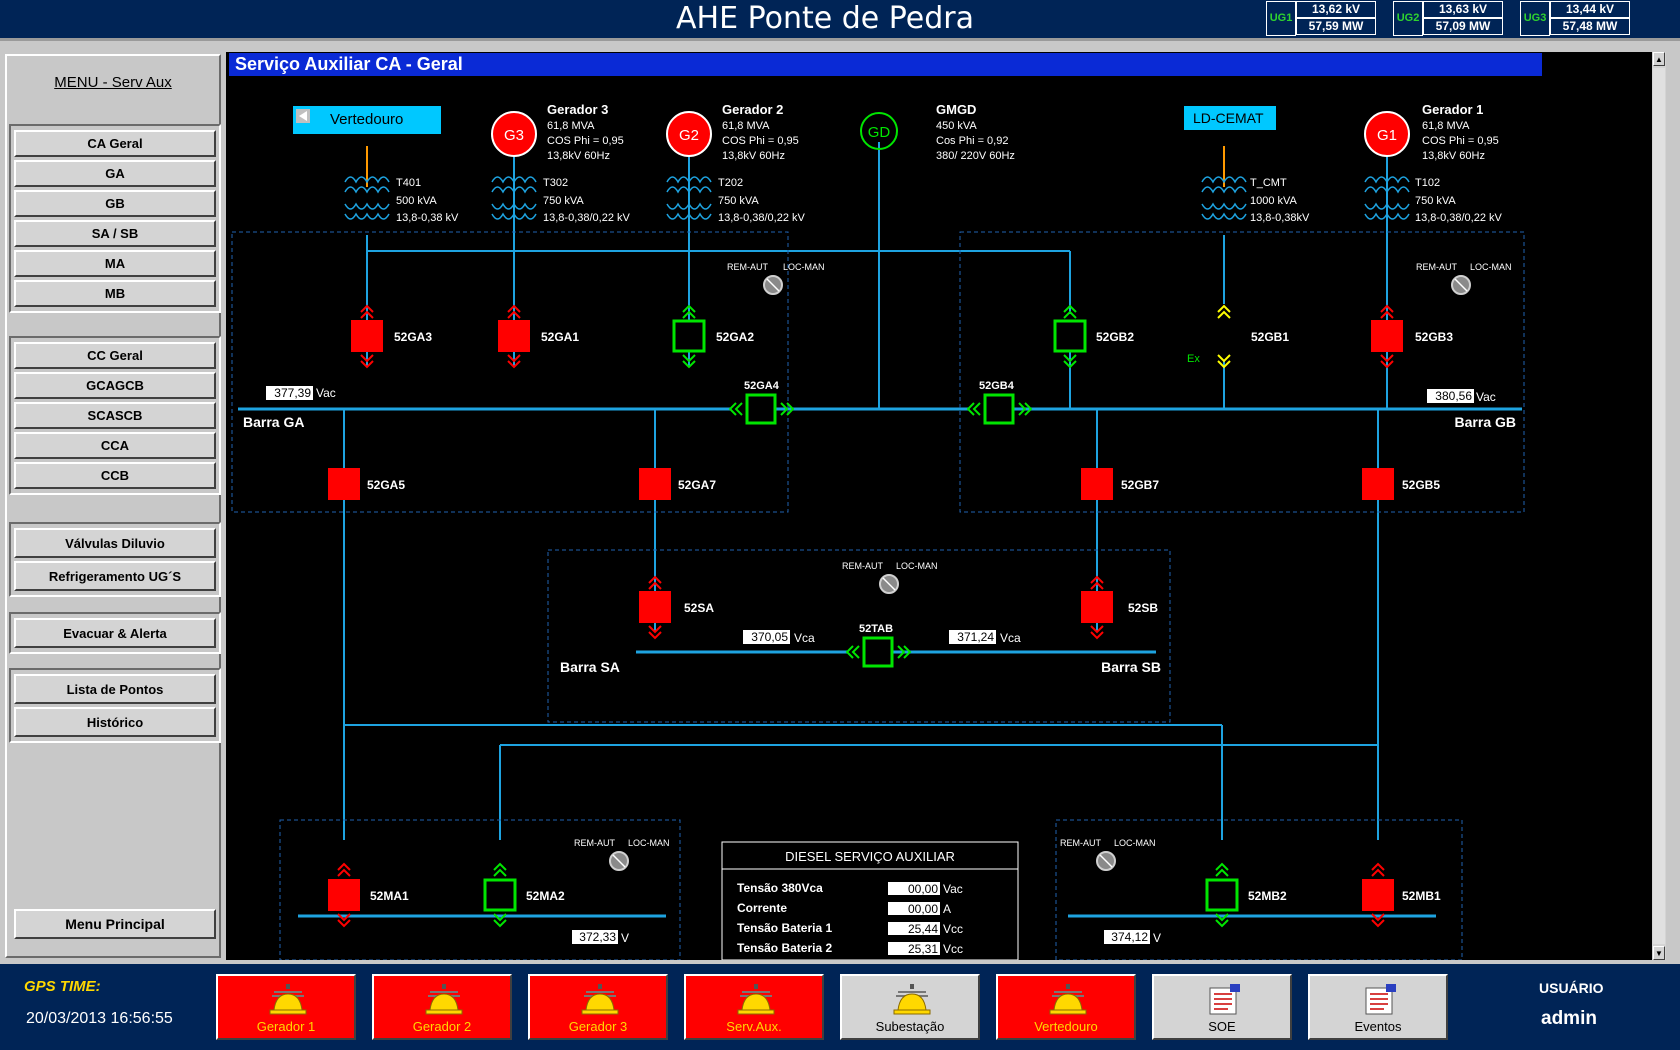 Image resolution: width=1680 pixels, height=1050 pixels. I want to click on breaker-52ga3-label: 52GA3, so click(413, 337).